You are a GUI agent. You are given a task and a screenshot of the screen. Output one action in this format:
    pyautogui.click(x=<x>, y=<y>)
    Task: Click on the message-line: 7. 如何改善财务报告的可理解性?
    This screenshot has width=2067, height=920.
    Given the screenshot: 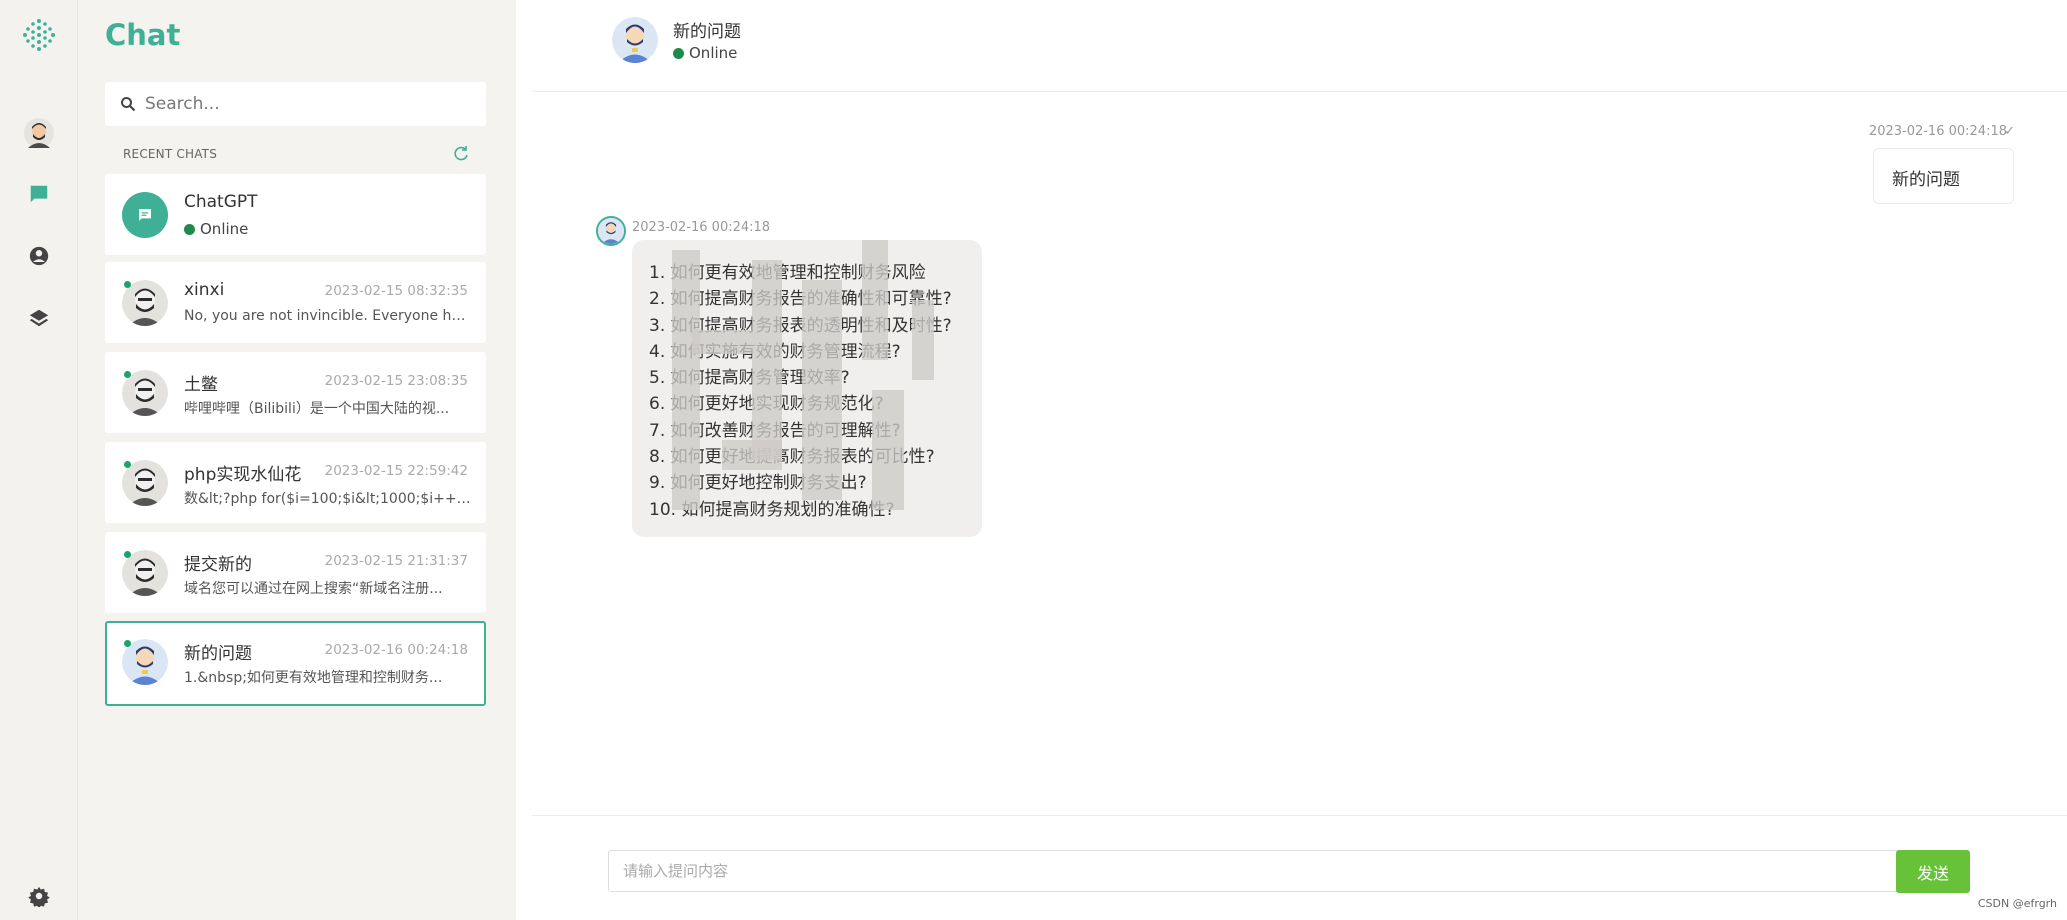 What is the action you would take?
    pyautogui.click(x=775, y=430)
    